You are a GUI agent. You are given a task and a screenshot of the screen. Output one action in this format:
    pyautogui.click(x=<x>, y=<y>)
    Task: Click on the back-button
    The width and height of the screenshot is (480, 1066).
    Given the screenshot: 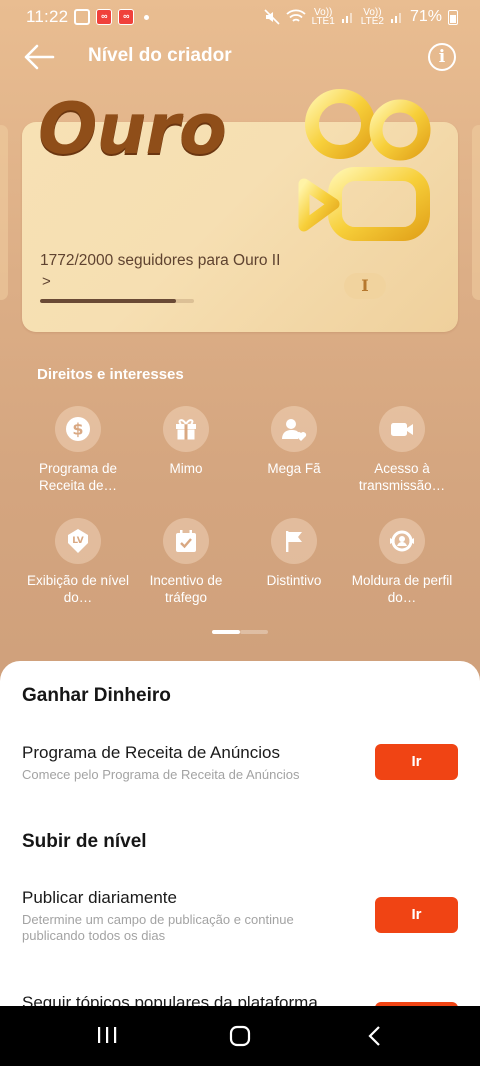 What is the action you would take?
    pyautogui.click(x=39, y=57)
    